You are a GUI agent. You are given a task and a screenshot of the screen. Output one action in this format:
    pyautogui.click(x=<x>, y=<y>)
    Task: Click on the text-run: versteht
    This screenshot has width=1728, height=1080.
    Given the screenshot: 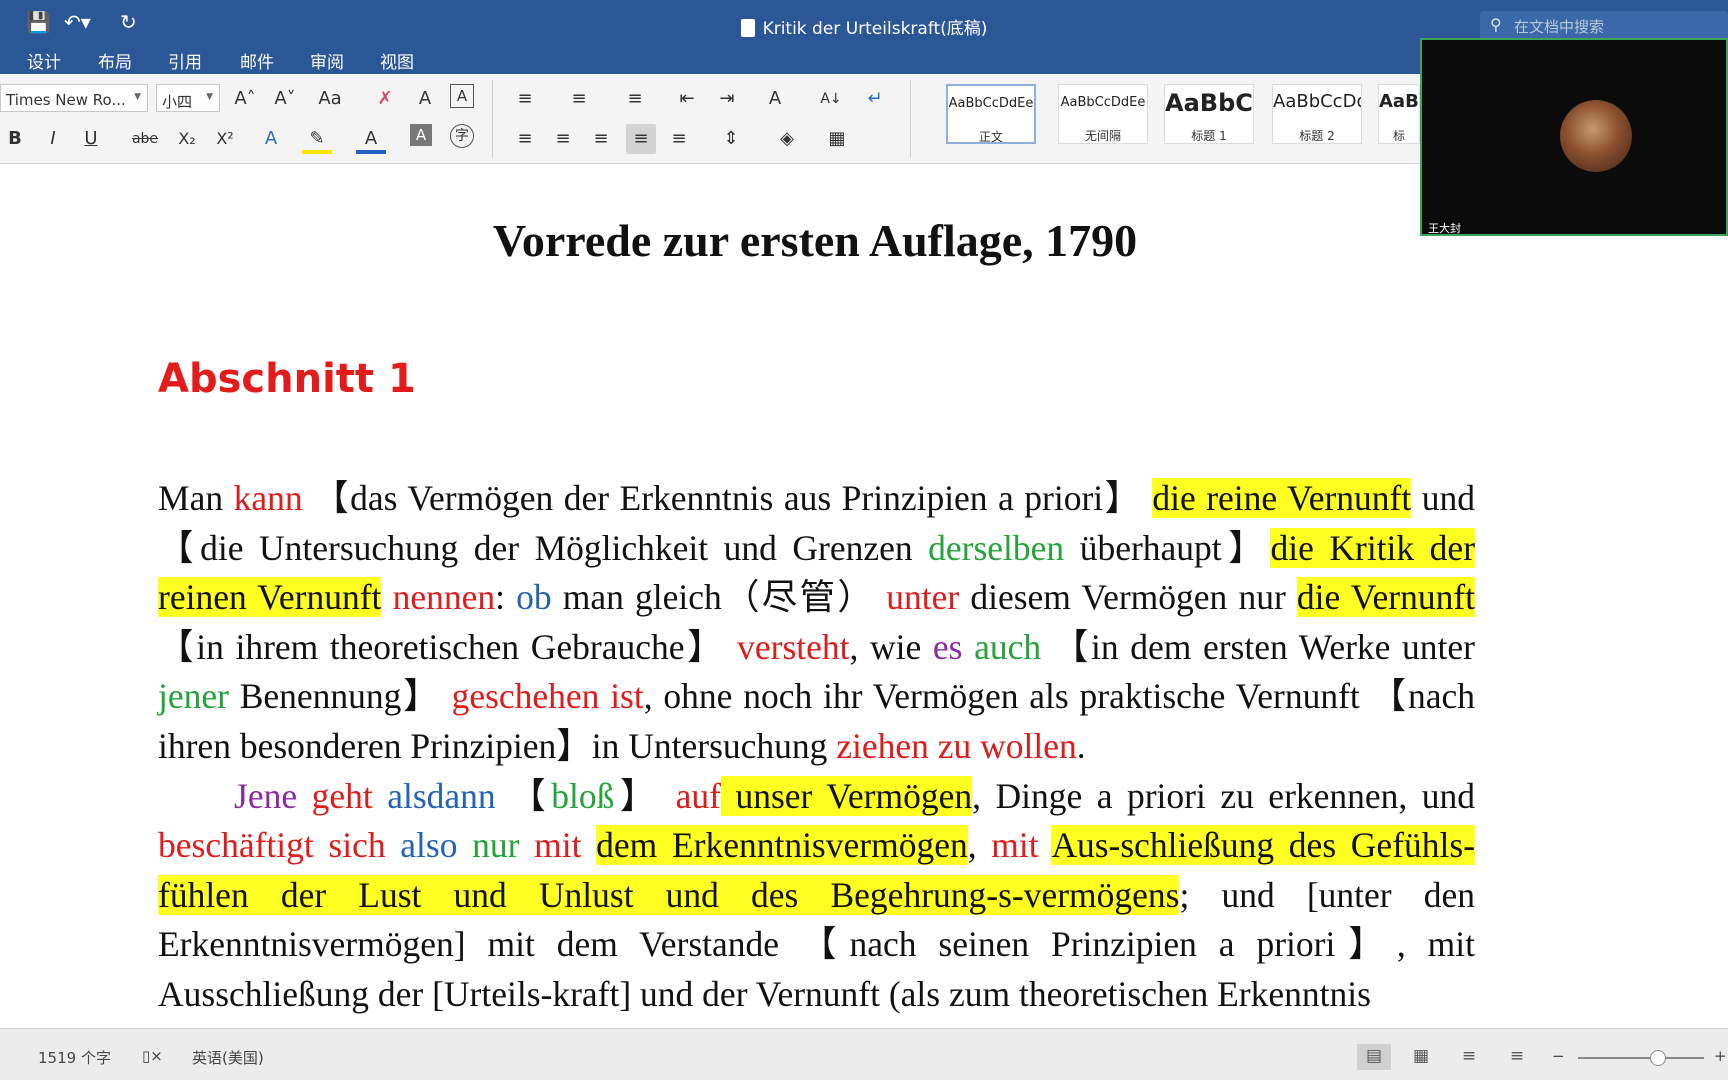 What is the action you would take?
    pyautogui.click(x=793, y=646)
    